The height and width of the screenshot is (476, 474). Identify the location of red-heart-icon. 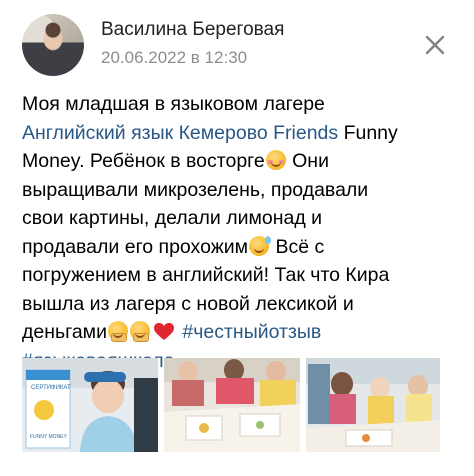
(163, 330).